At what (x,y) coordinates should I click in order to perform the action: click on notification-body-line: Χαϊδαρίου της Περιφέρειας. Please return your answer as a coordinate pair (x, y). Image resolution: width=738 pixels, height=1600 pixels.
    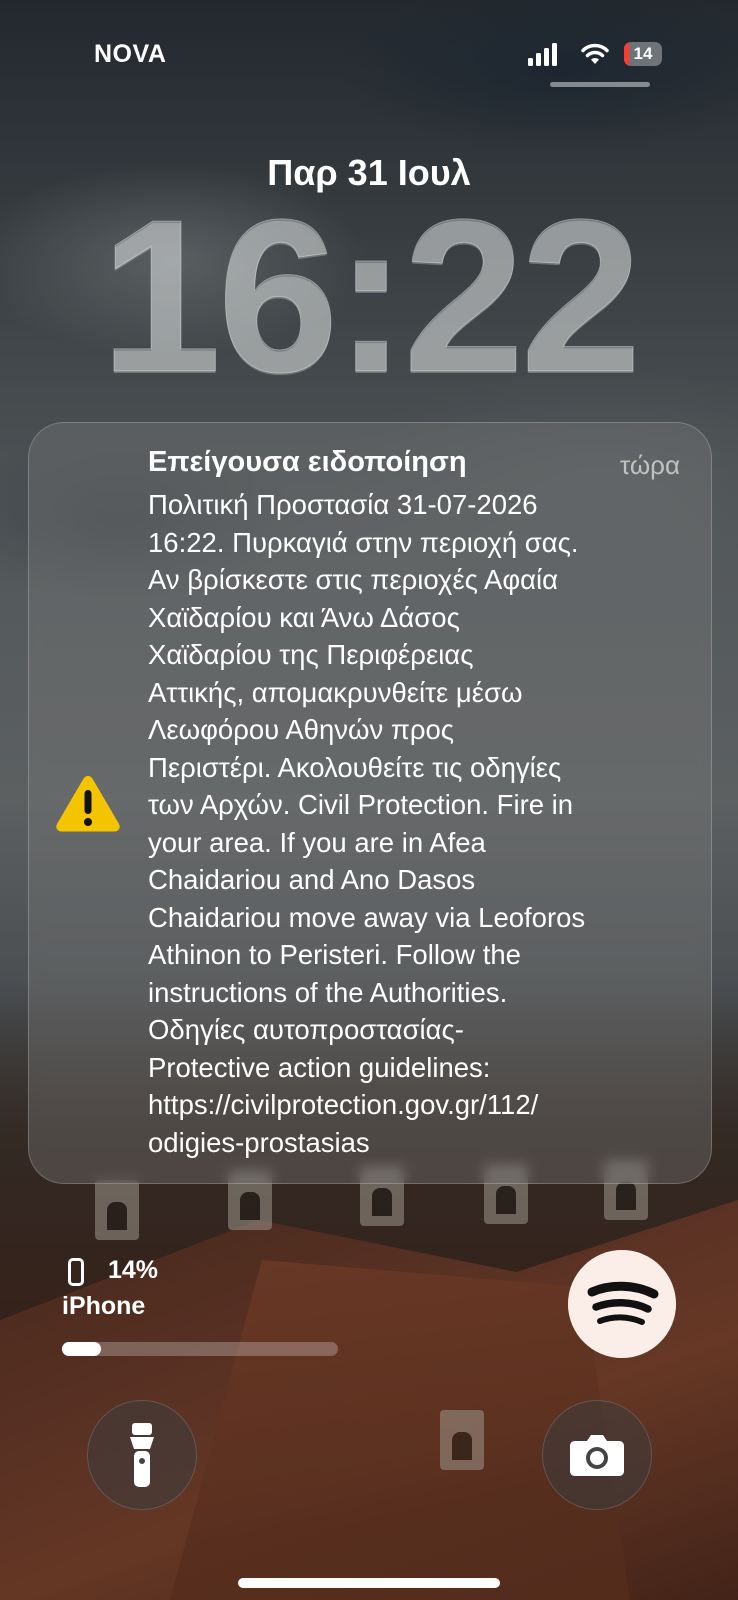
    Looking at the image, I should click on (311, 654).